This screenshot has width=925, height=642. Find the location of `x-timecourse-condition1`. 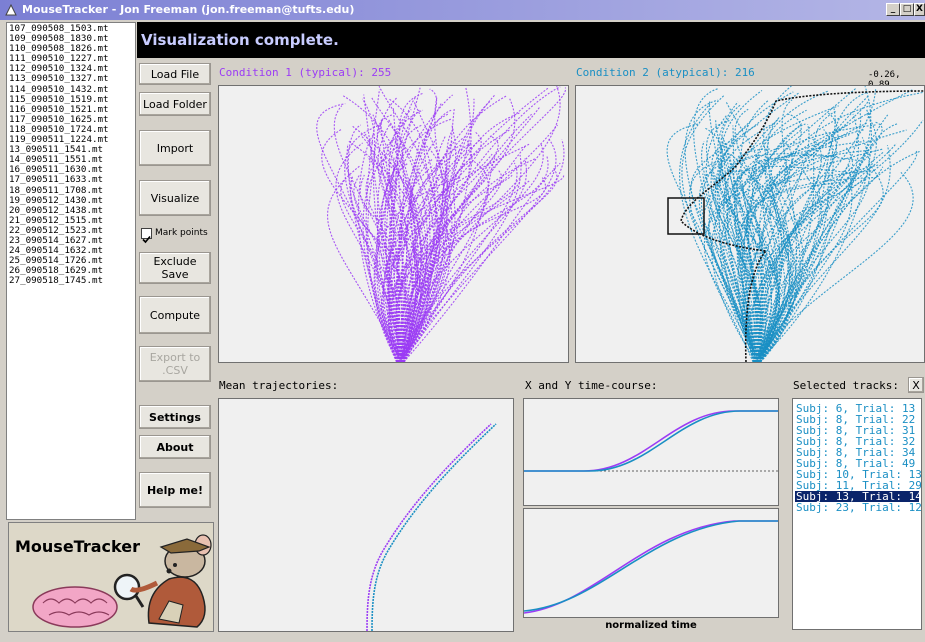

x-timecourse-condition1 is located at coordinates (651, 441).